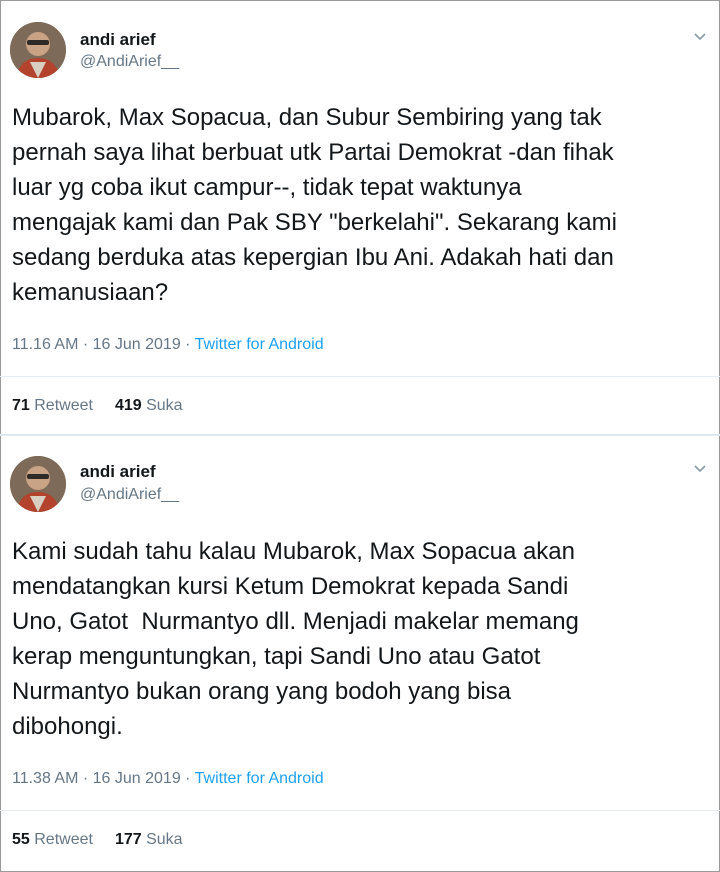  I want to click on retweet-stat: 71 Retweet, so click(52, 405).